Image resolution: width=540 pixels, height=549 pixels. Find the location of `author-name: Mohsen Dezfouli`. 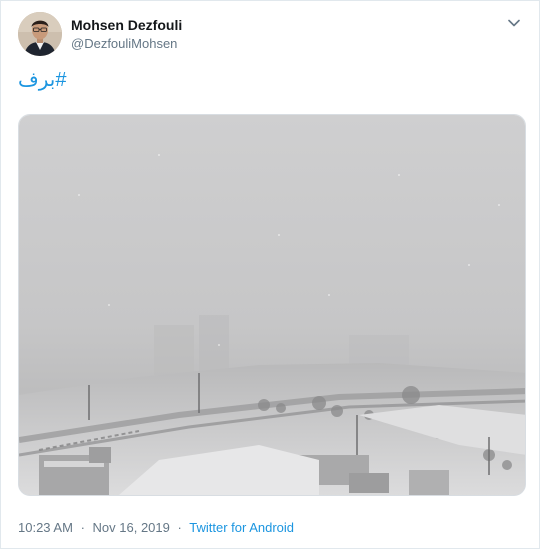

author-name: Mohsen Dezfouli is located at coordinates (126, 25).